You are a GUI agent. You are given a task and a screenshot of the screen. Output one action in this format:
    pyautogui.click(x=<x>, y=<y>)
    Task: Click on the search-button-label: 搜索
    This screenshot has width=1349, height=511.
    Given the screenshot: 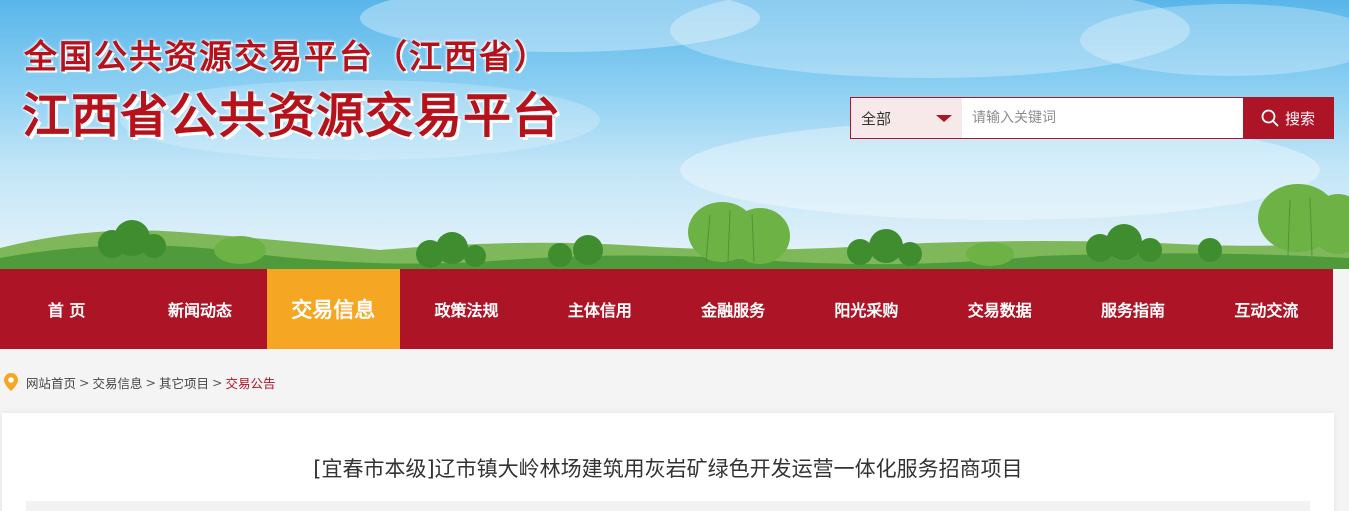 What is the action you would take?
    pyautogui.click(x=1299, y=118)
    